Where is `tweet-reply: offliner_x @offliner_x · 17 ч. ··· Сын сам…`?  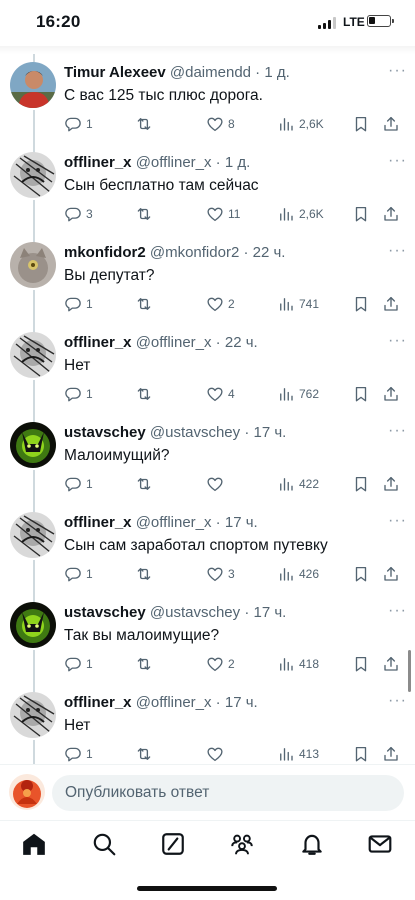
tweet-reply: offliner_x @offliner_x · 17 ч. ··· Сын сам… is located at coordinates (207, 549).